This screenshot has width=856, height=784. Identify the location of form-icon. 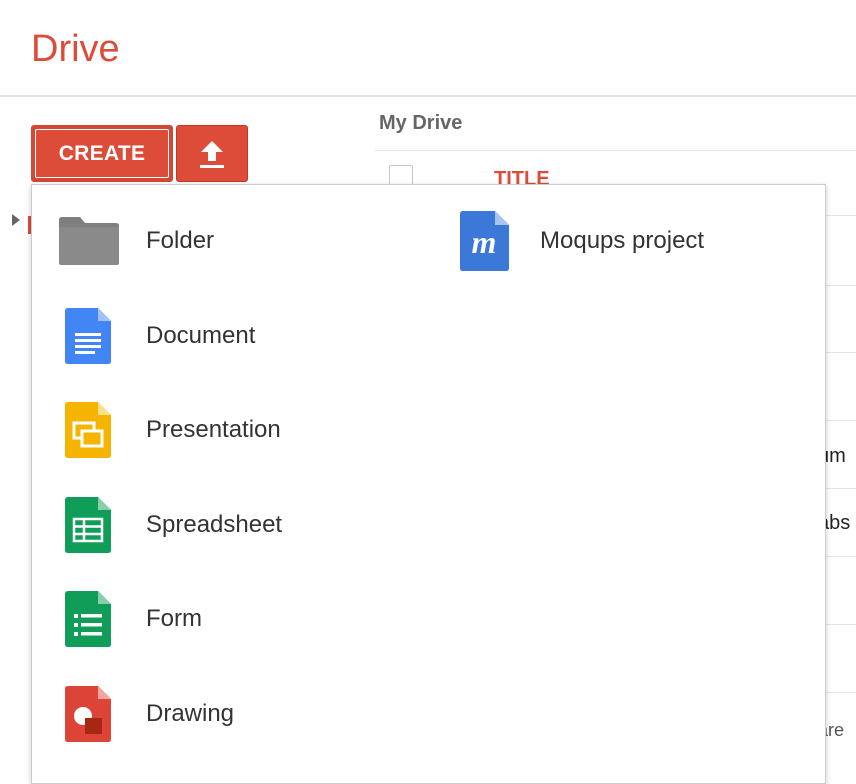
(88, 619).